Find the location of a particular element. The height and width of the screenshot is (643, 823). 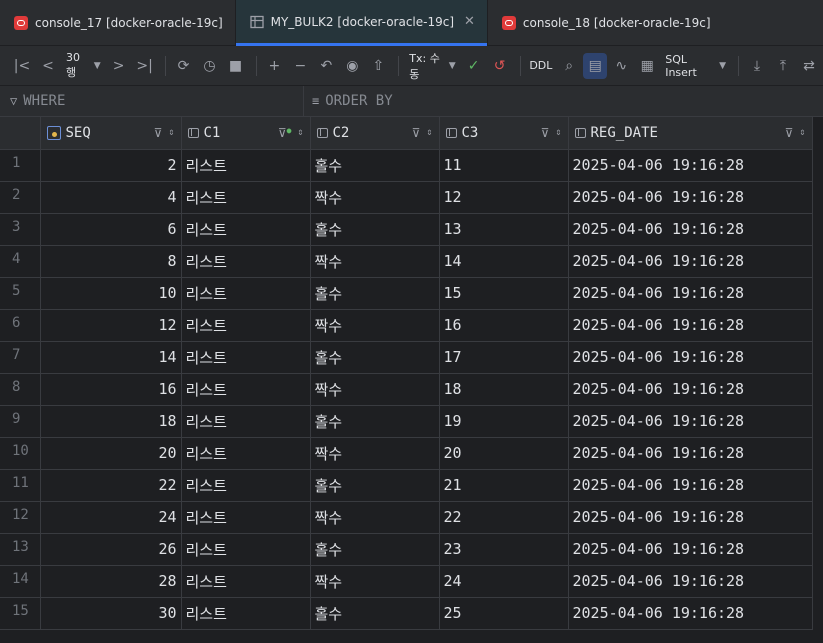

table-row: 3 6 리스트 홀수 13 2025-04-06 19:16:28 is located at coordinates (406, 229).